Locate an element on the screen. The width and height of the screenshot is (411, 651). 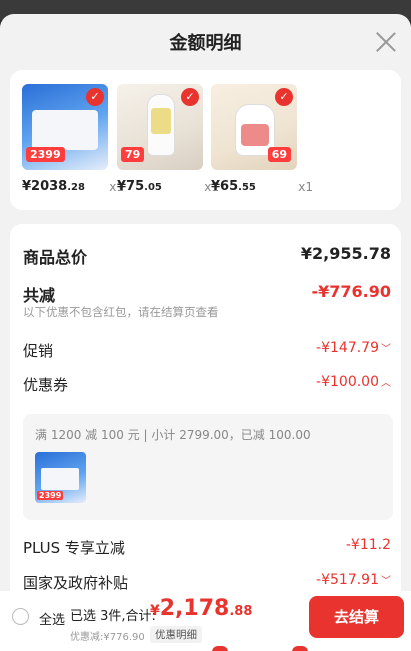
product-price: ¥65.55 is located at coordinates (233, 186).